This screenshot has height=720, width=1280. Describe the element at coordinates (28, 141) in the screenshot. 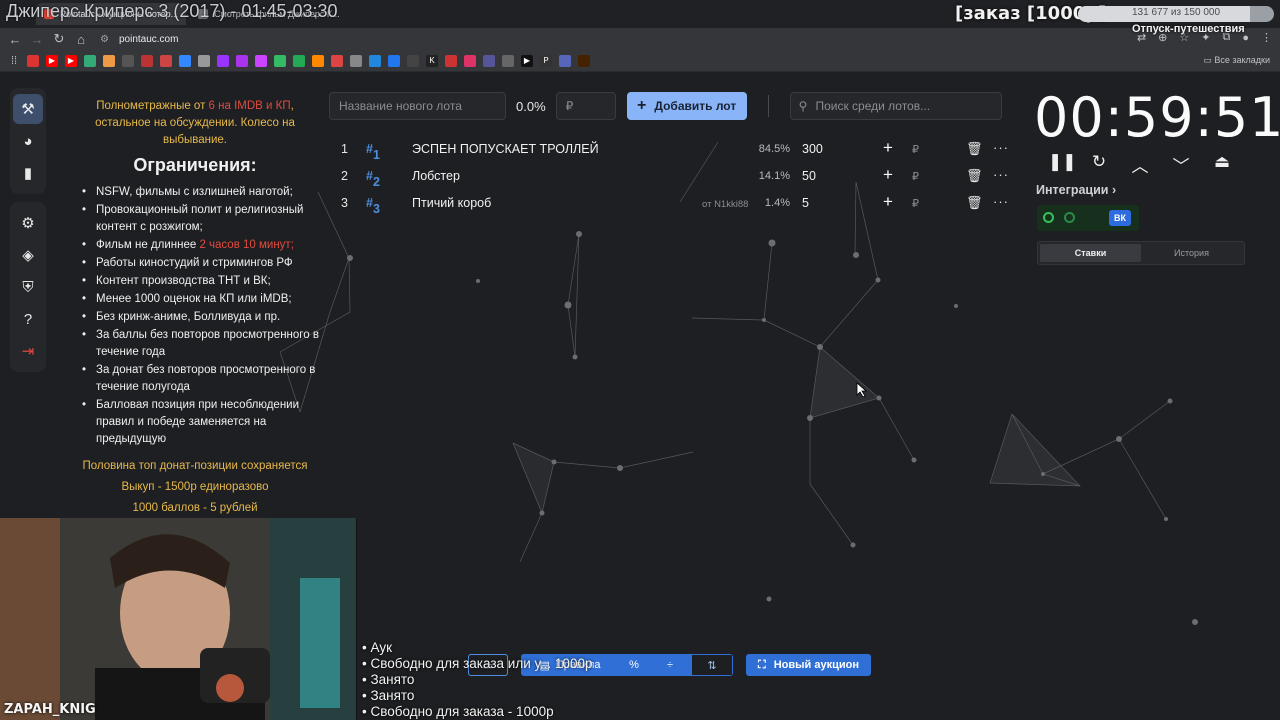

I see `wheel-icon: ◕` at that location.